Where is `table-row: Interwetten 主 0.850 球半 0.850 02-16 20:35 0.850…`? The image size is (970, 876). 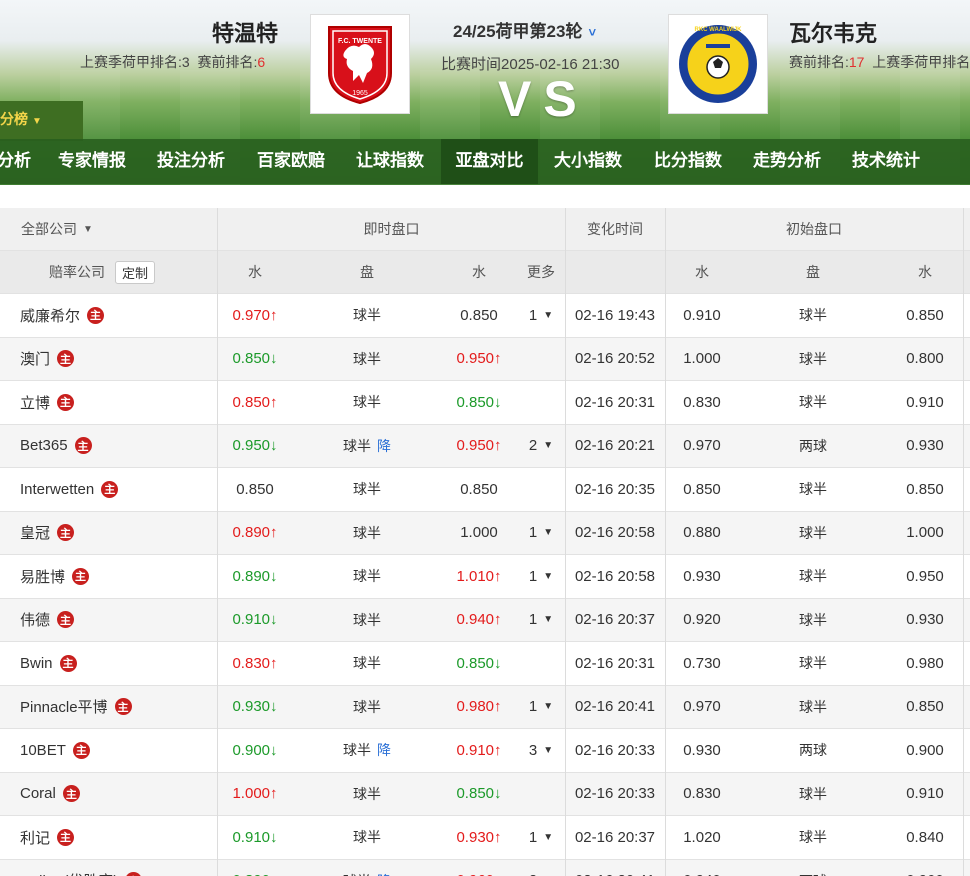
table-row: Interwetten 主 0.850 球半 0.850 02-16 20:35 0.850… is located at coordinates (485, 490).